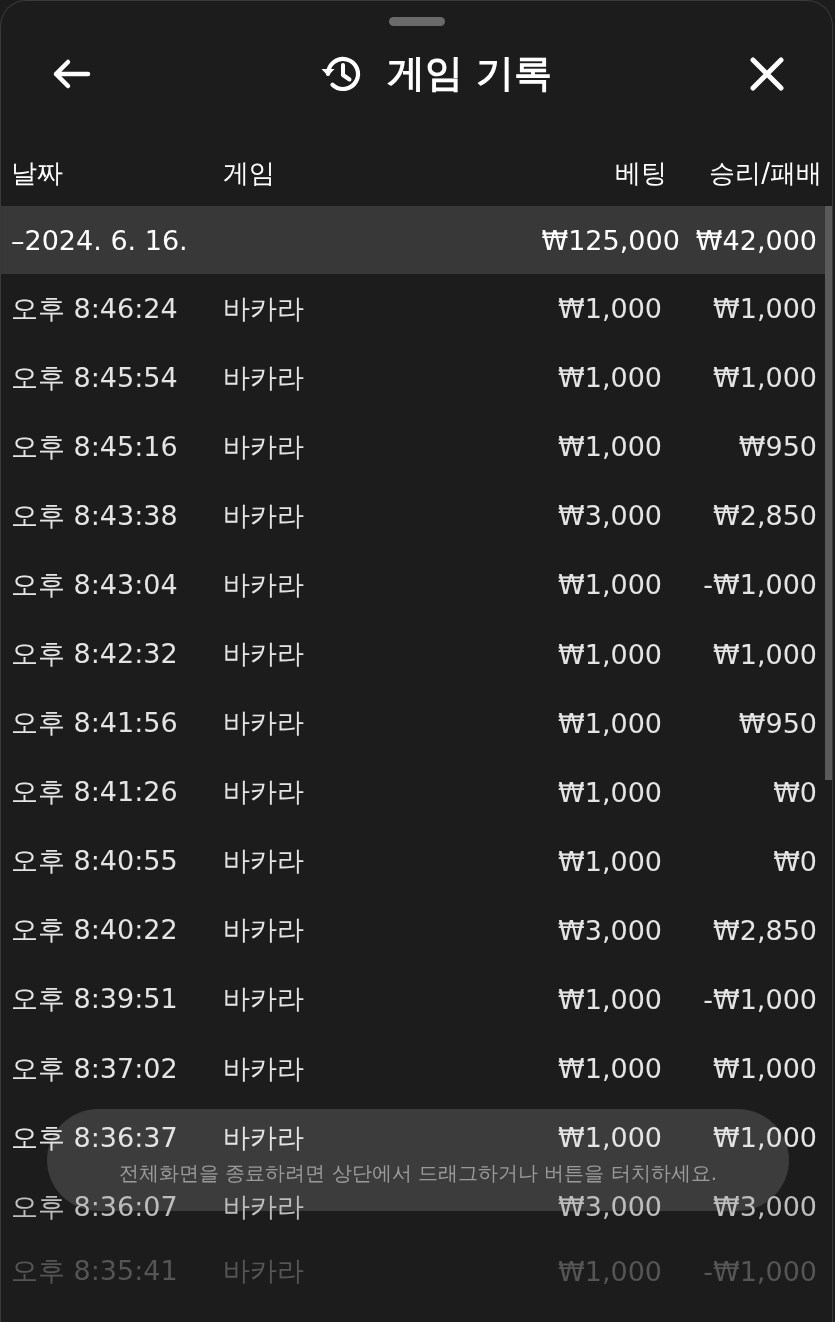  Describe the element at coordinates (756, 240) in the screenshot. I see `group-result-total: ₩42,000` at that location.